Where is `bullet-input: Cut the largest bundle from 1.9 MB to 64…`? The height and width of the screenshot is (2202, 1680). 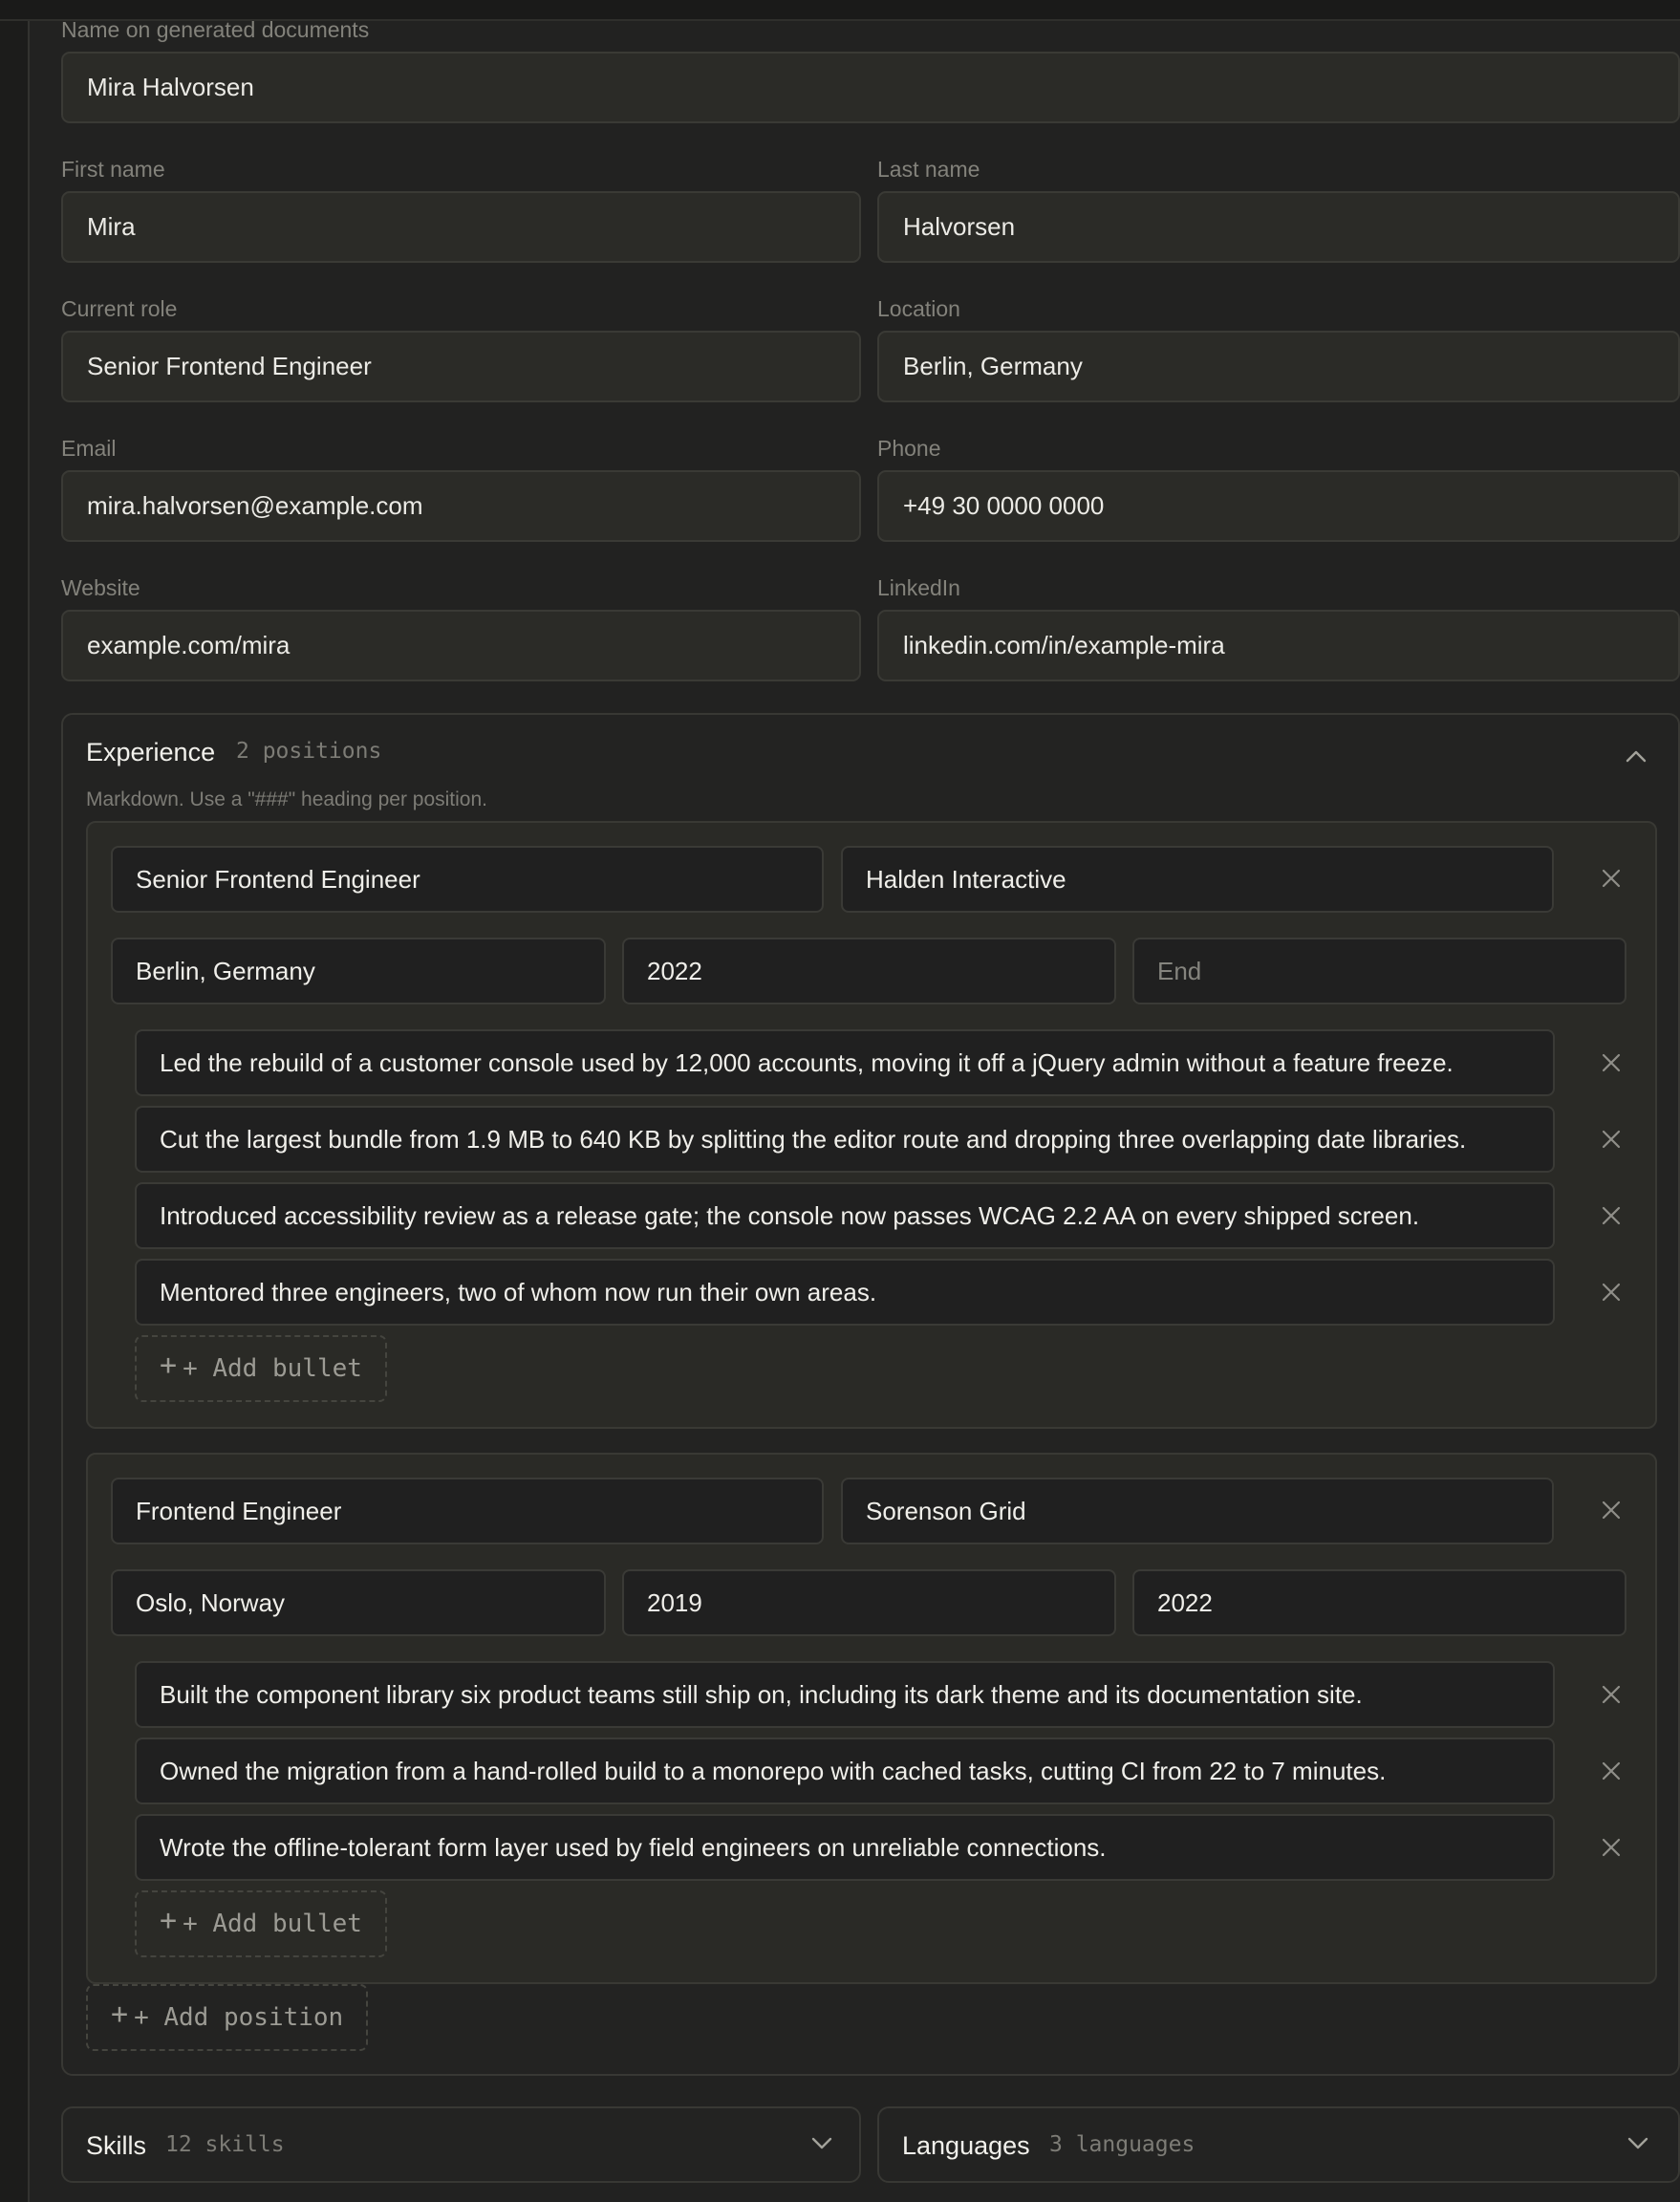
bullet-input: Cut the largest bundle from 1.9 MB to 64… is located at coordinates (845, 1139).